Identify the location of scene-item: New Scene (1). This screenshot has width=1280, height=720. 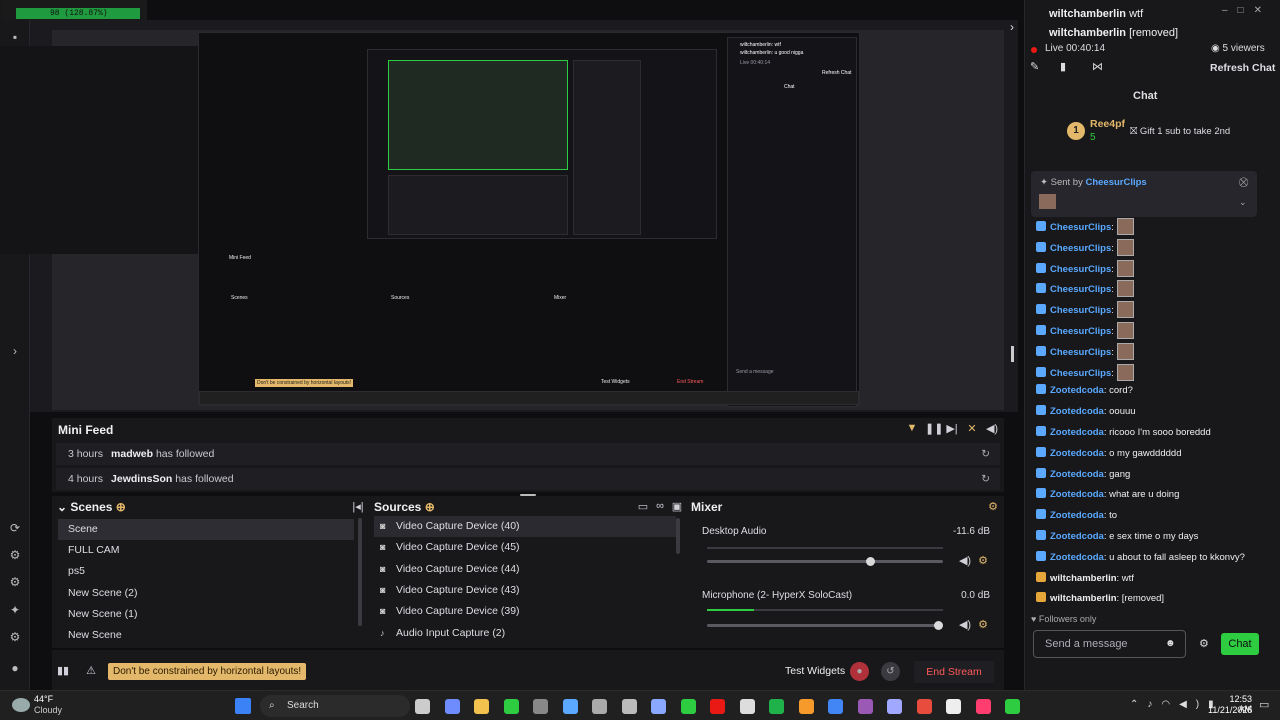
(206, 614).